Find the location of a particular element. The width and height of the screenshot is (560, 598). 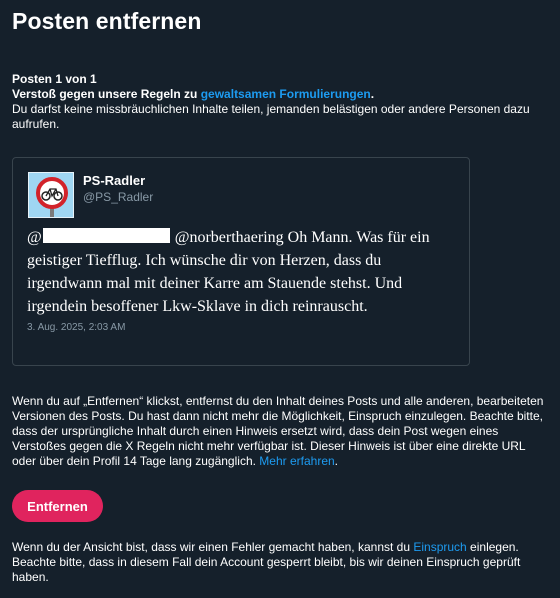

removal-info-suffix: . is located at coordinates (336, 461).